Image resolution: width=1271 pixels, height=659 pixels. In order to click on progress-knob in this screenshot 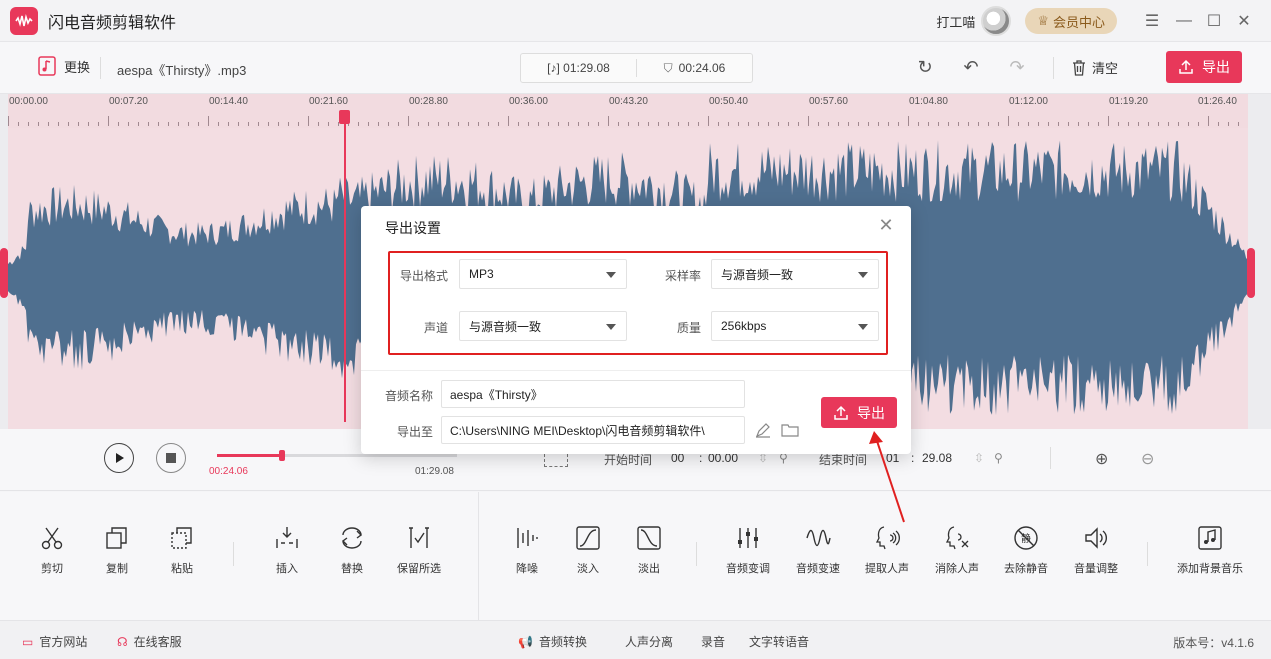, I will do `click(281, 455)`.